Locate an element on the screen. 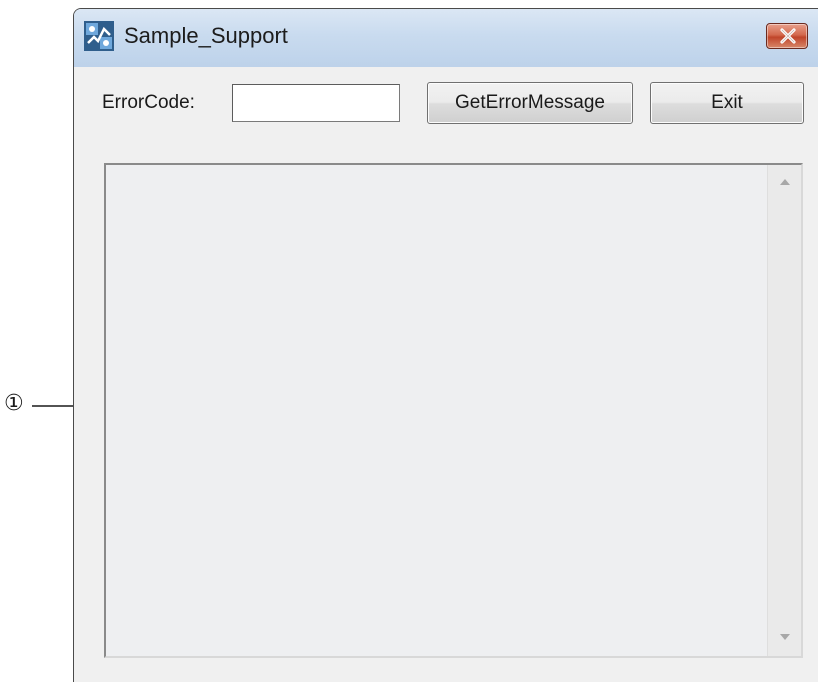 The width and height of the screenshot is (818, 682). callout-number: ① is located at coordinates (14, 403).